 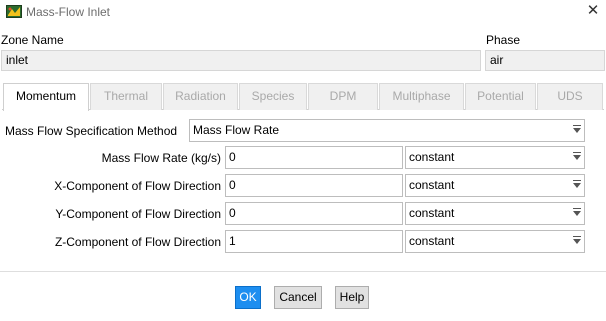 What do you see at coordinates (314, 185) in the screenshot?
I see `x-component-input: 0` at bounding box center [314, 185].